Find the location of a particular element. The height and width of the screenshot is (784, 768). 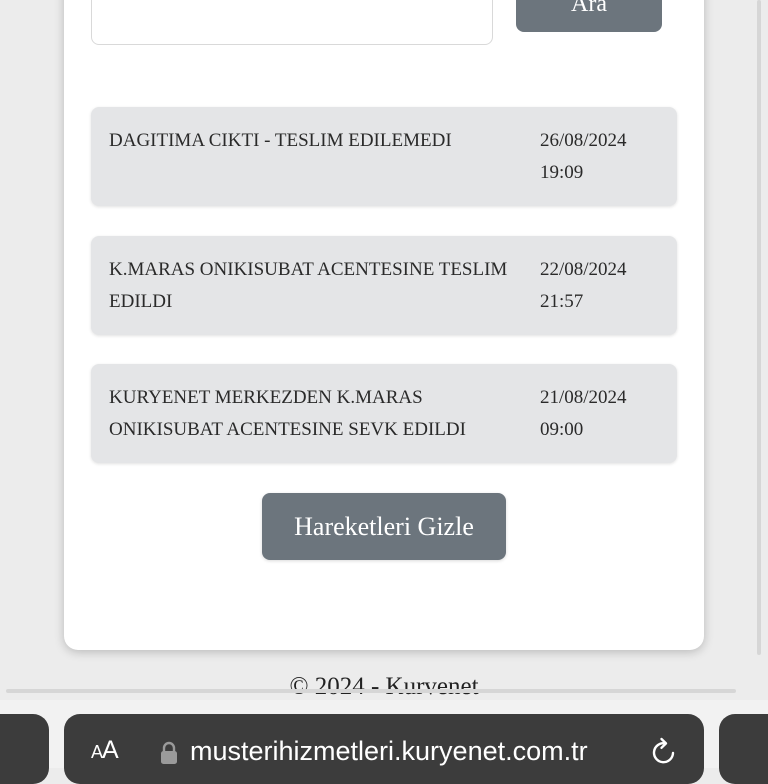

footer-copyright: © 2024 - Kurvenet is located at coordinates (384, 686).